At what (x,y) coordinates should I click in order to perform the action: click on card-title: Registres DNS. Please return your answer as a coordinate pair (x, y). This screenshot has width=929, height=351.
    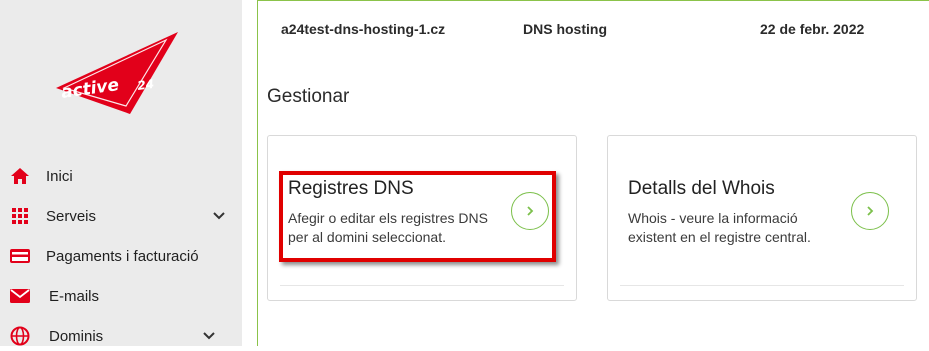
    Looking at the image, I should click on (351, 188).